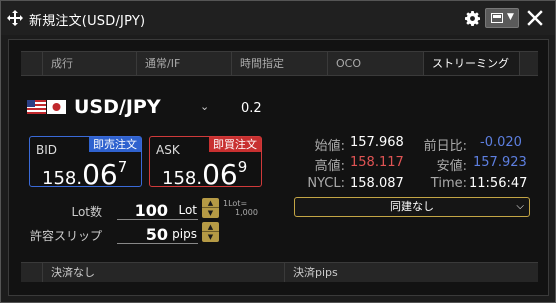 This screenshot has width=556, height=303. I want to click on ask-quote-box: ASK 即買注文 158.069, so click(205, 163).